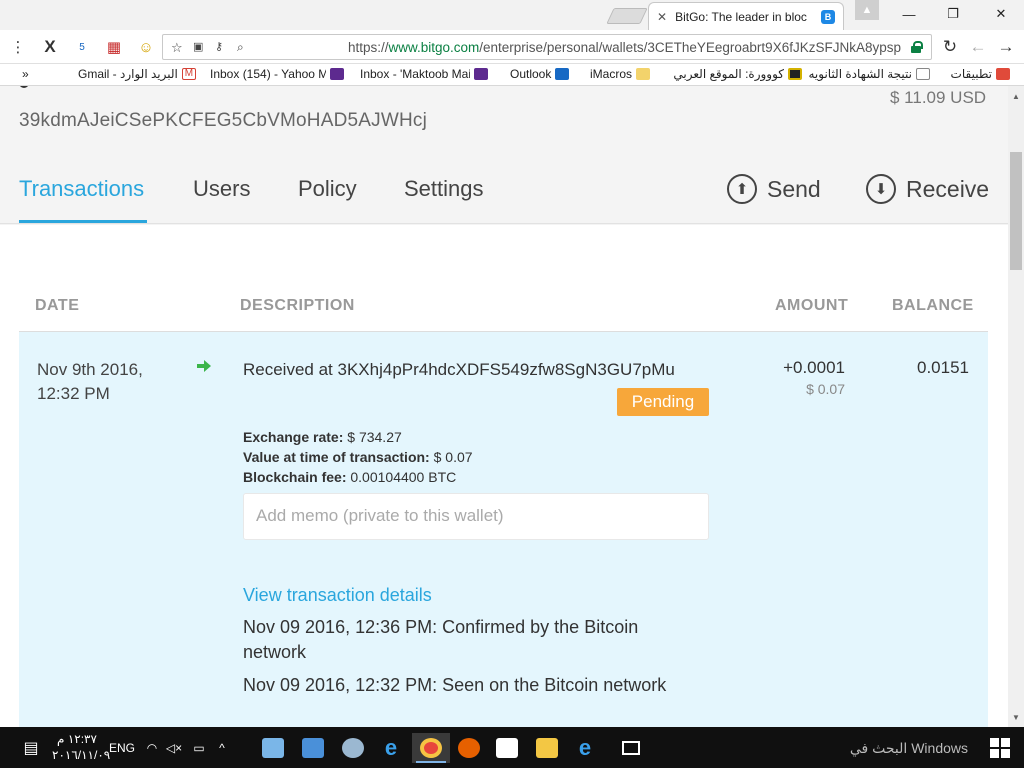  I want to click on tab-close-icon: ✕, so click(662, 17).